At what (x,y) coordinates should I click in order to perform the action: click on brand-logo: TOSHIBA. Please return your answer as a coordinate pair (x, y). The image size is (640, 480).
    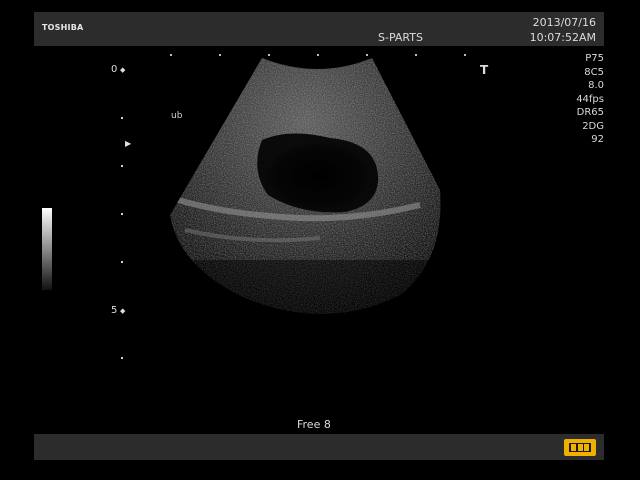
    Looking at the image, I should click on (63, 27).